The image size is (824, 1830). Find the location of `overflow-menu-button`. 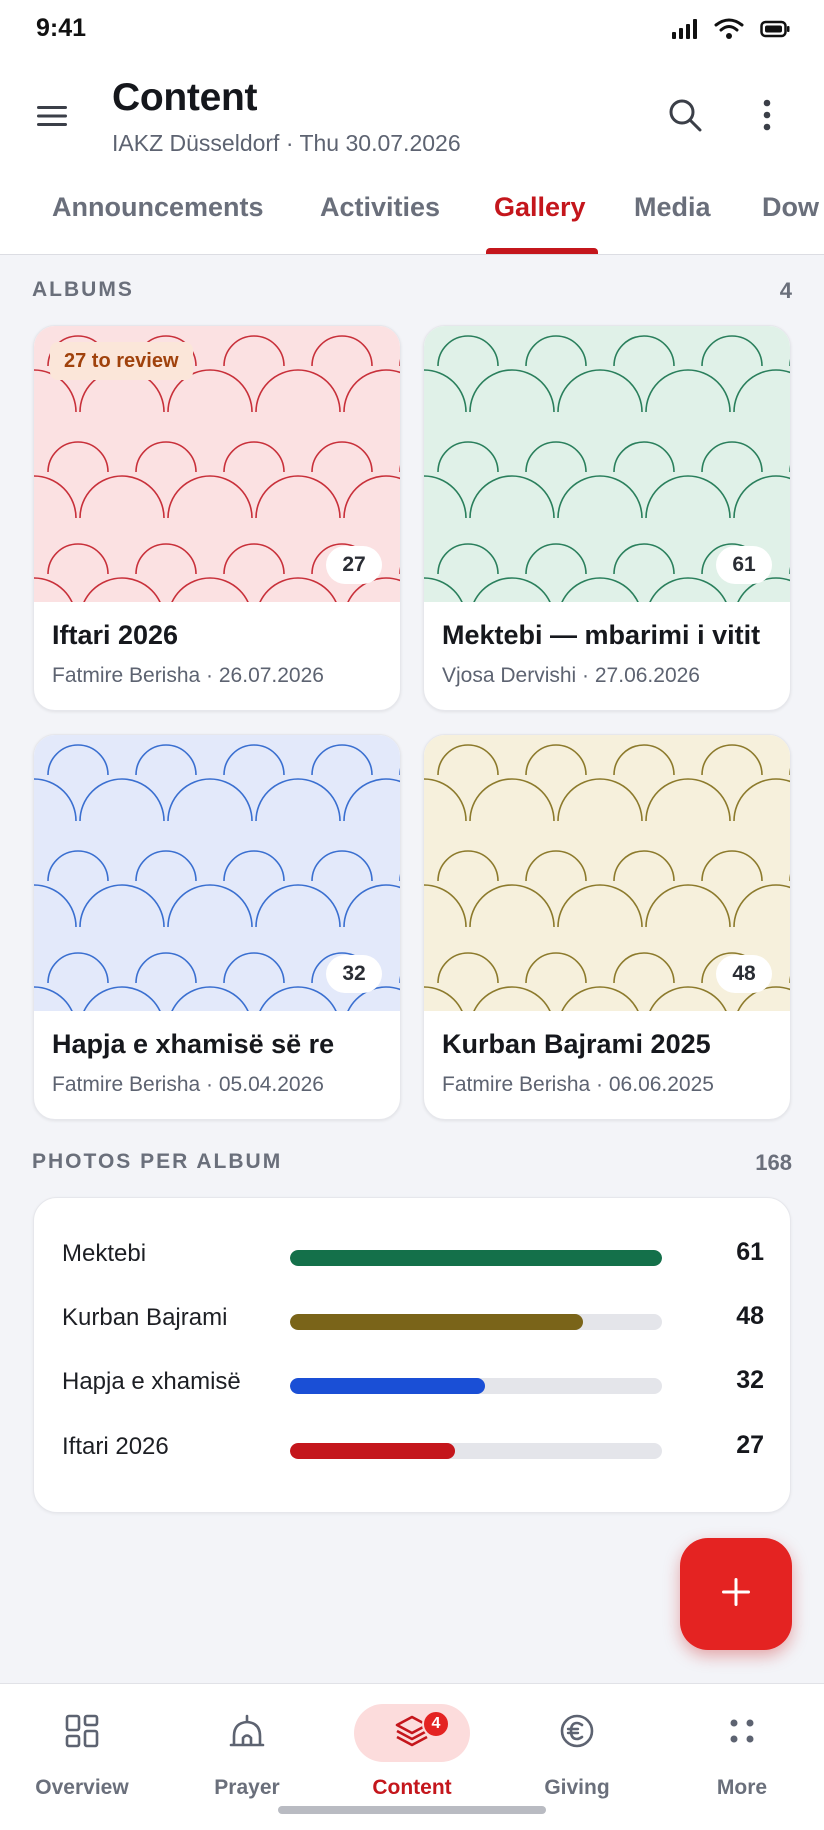

overflow-menu-button is located at coordinates (767, 117).